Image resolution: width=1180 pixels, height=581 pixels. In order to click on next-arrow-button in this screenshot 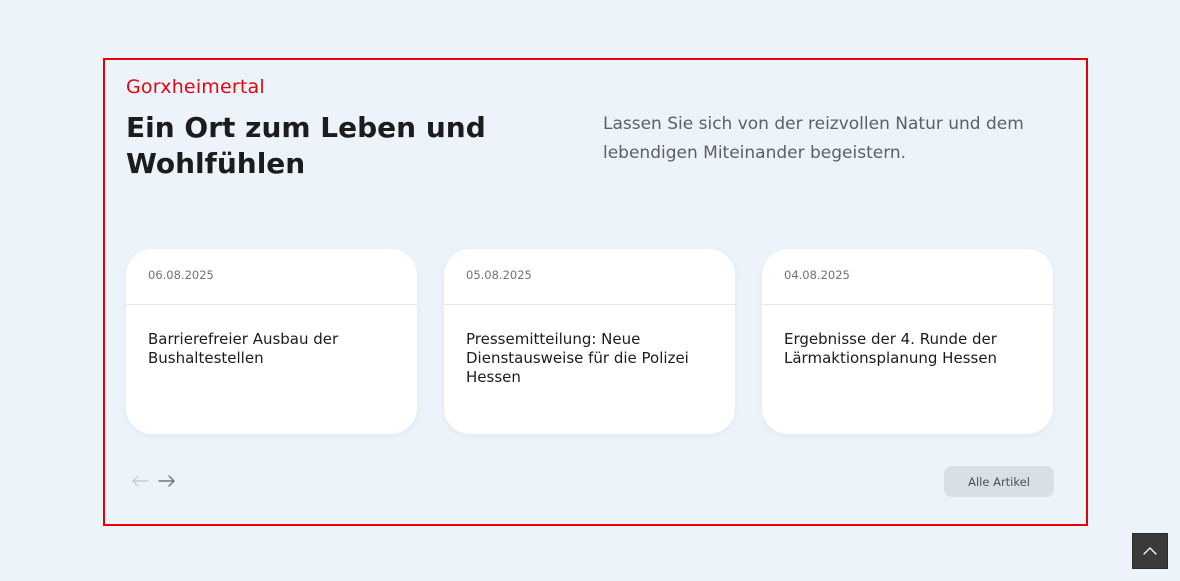, I will do `click(167, 481)`.